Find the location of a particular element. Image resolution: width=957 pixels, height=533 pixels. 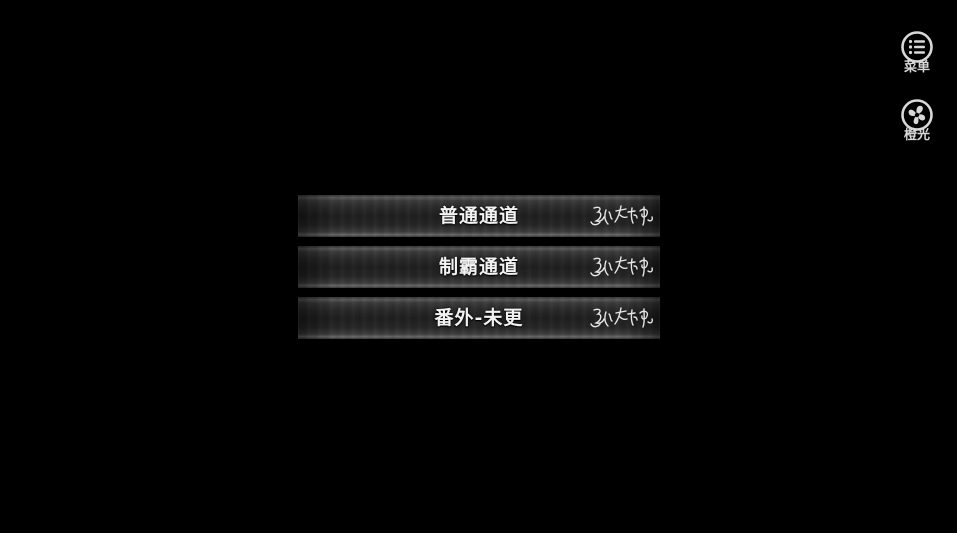

menu-button-label: 菜单 is located at coordinates (916, 67).